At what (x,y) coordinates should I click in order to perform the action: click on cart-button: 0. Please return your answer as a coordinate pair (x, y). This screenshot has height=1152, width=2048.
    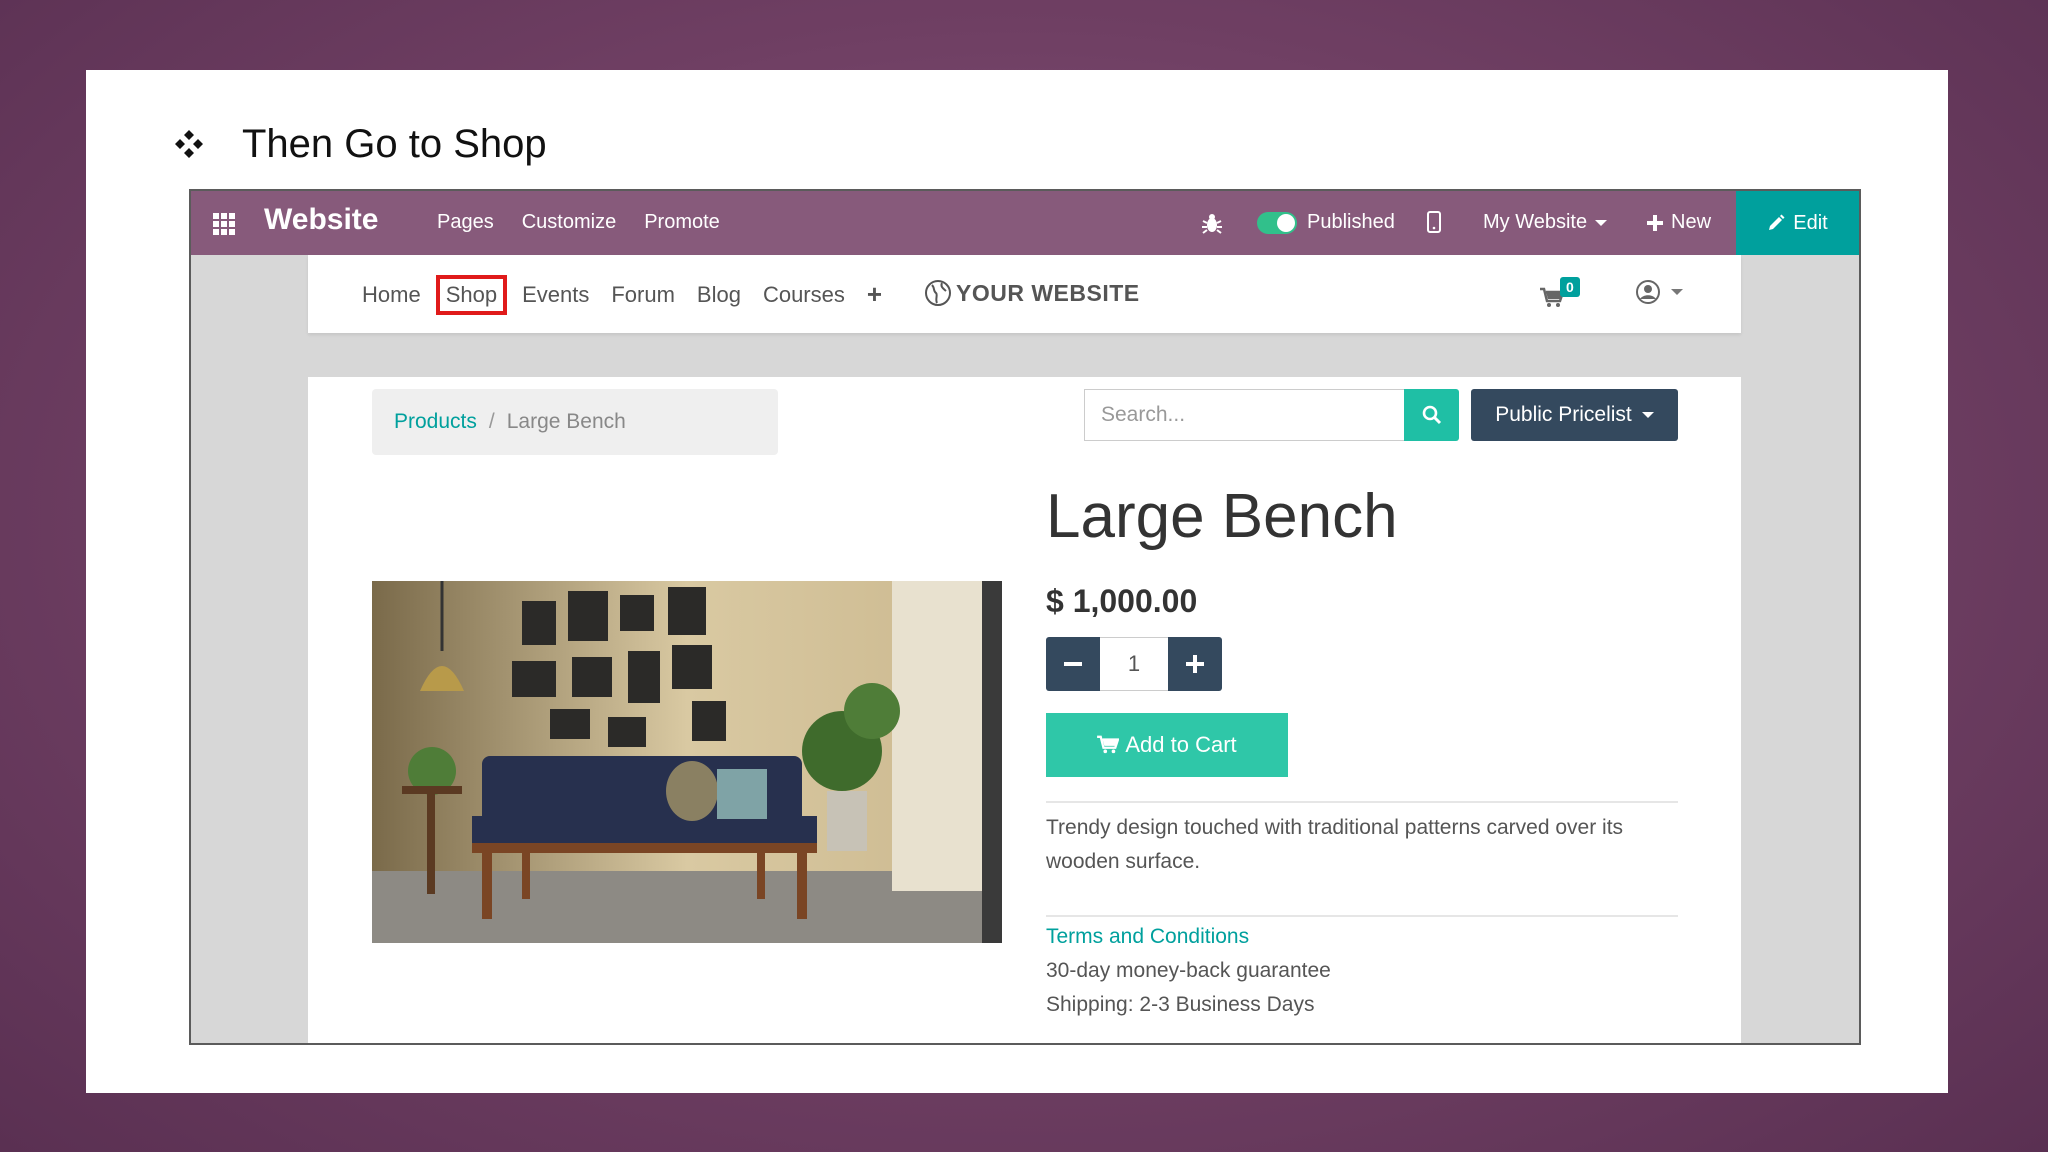
    Looking at the image, I should click on (1563, 294).